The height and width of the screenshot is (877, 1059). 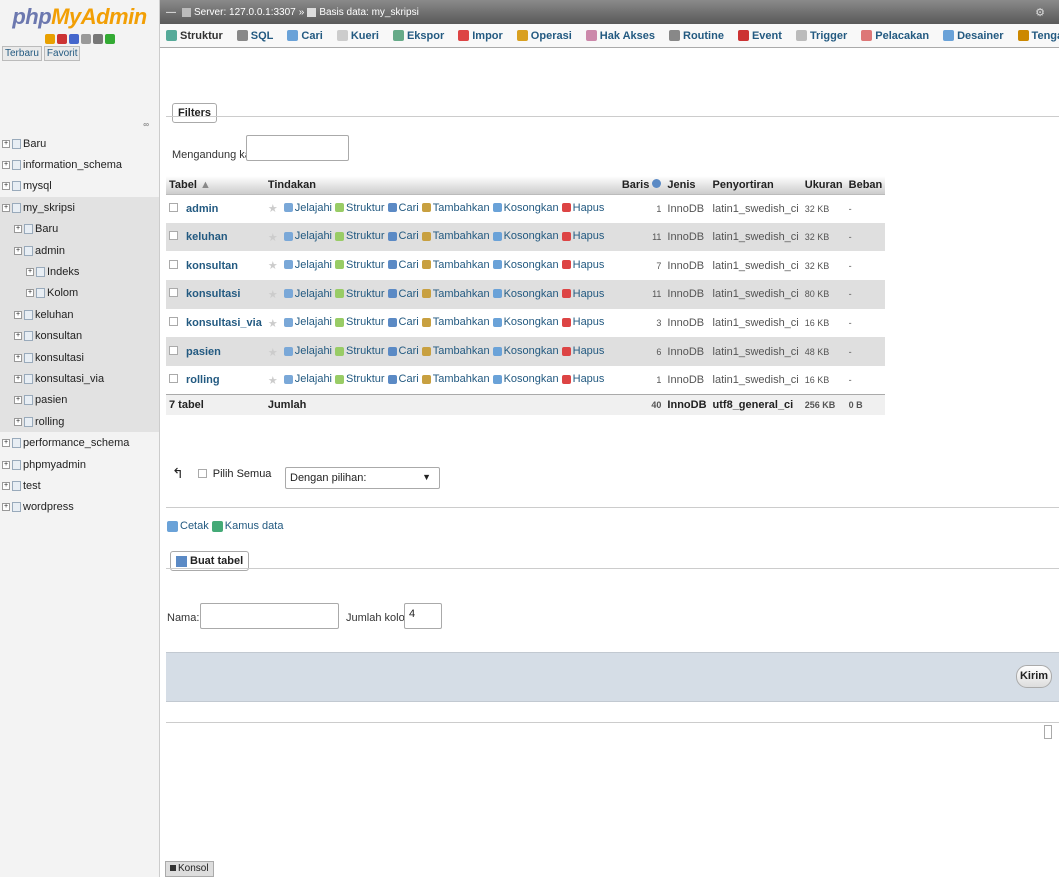 What do you see at coordinates (79, 379) in the screenshot?
I see `tree-item-konsultasi-via: + konsultasi_via` at bounding box center [79, 379].